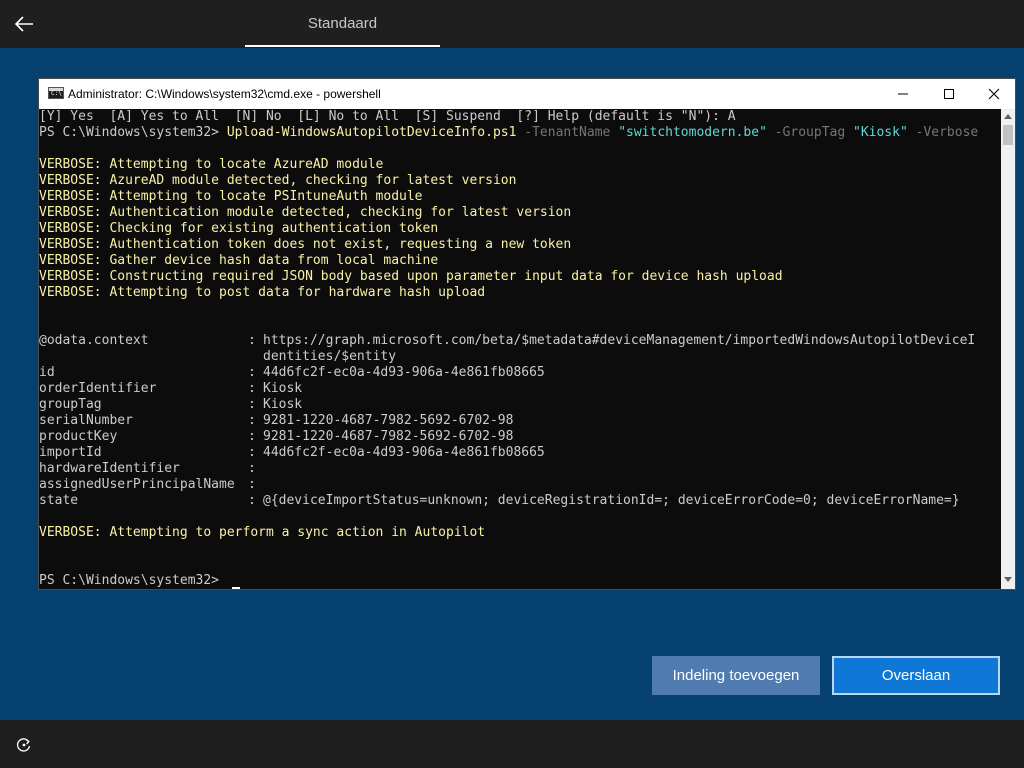 Image resolution: width=1024 pixels, height=768 pixels. Describe the element at coordinates (943, 132) in the screenshot. I see `command-param-verbose: -Verbose` at that location.